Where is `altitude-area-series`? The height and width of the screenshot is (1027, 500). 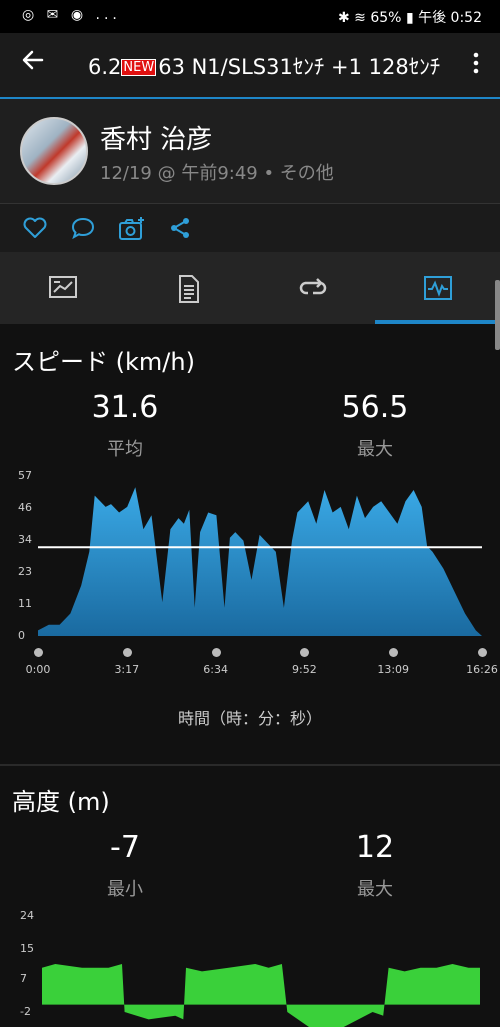
altitude-area-series is located at coordinates (261, 995).